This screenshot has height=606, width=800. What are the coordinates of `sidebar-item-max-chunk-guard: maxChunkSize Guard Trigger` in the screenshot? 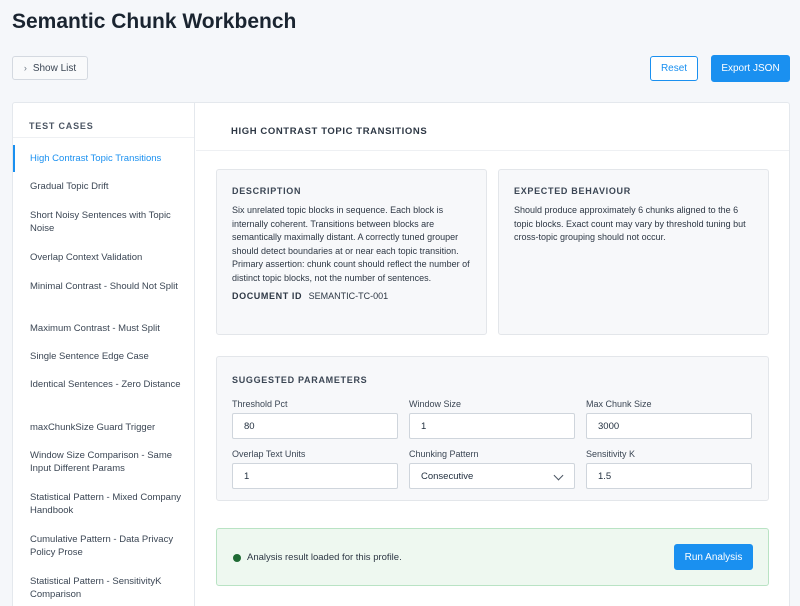 It's located at (103, 427).